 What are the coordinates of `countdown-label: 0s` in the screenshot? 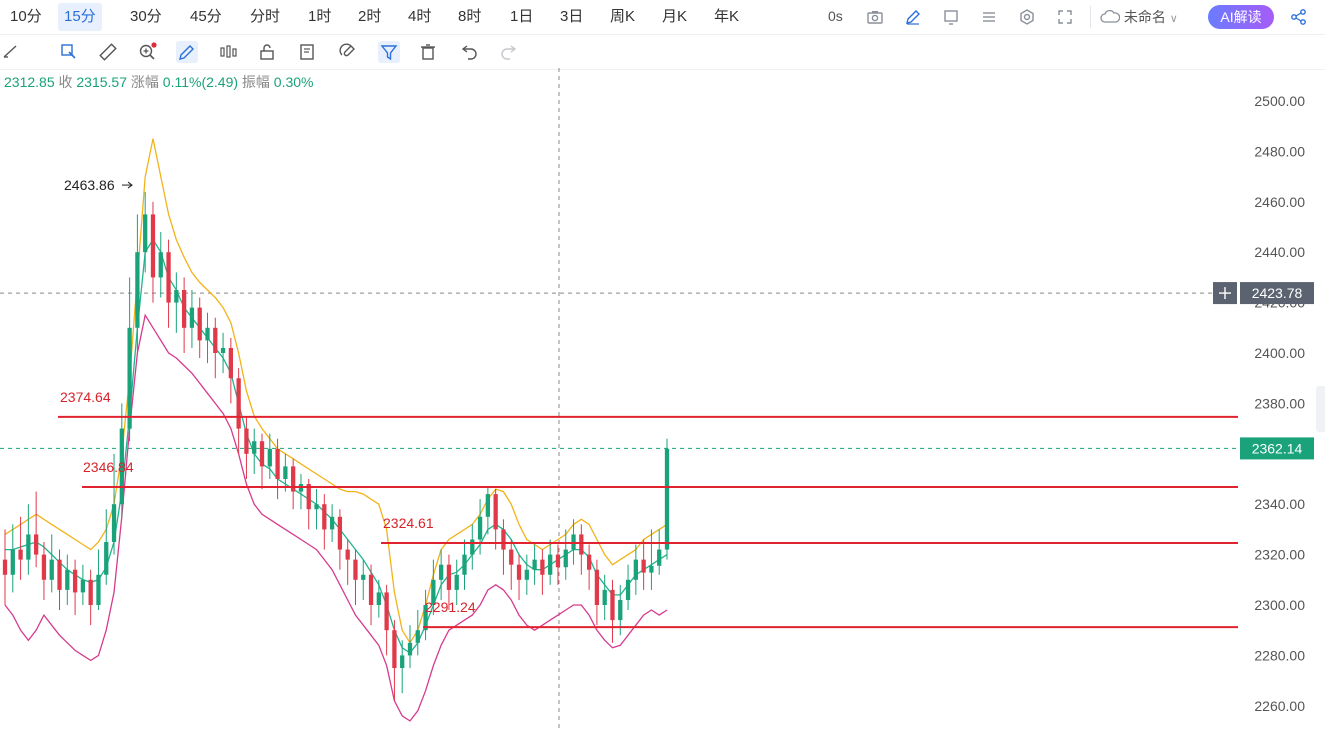 It's located at (835, 16).